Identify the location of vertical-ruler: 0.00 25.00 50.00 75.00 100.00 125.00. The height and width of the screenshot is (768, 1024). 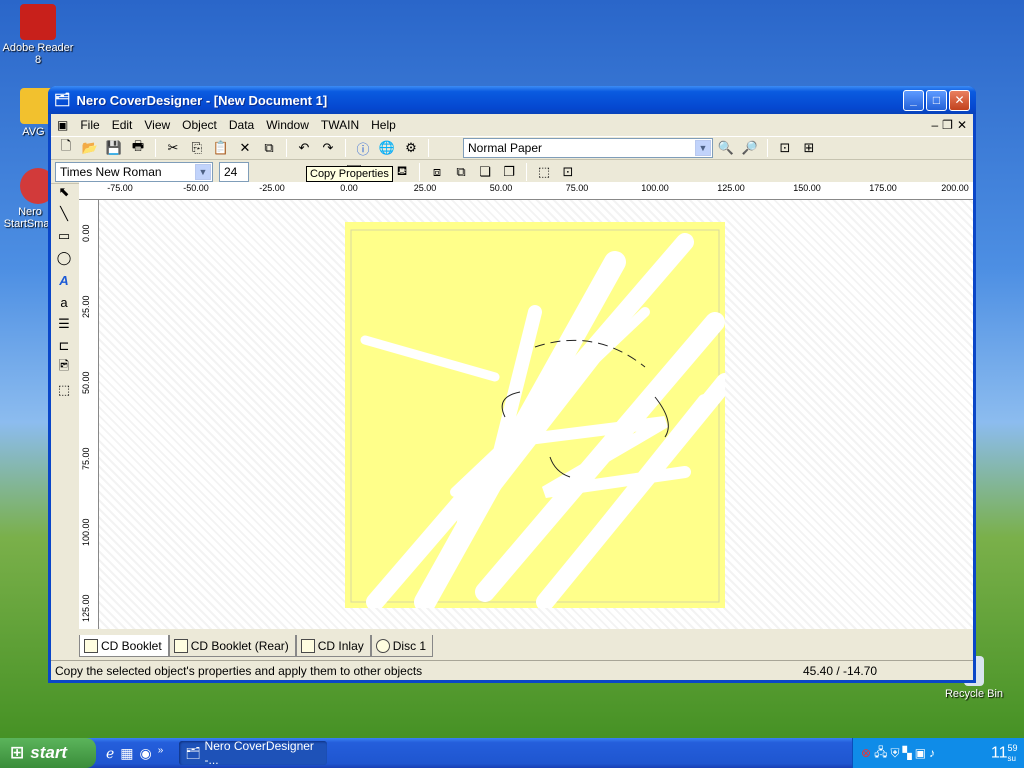
(89, 414).